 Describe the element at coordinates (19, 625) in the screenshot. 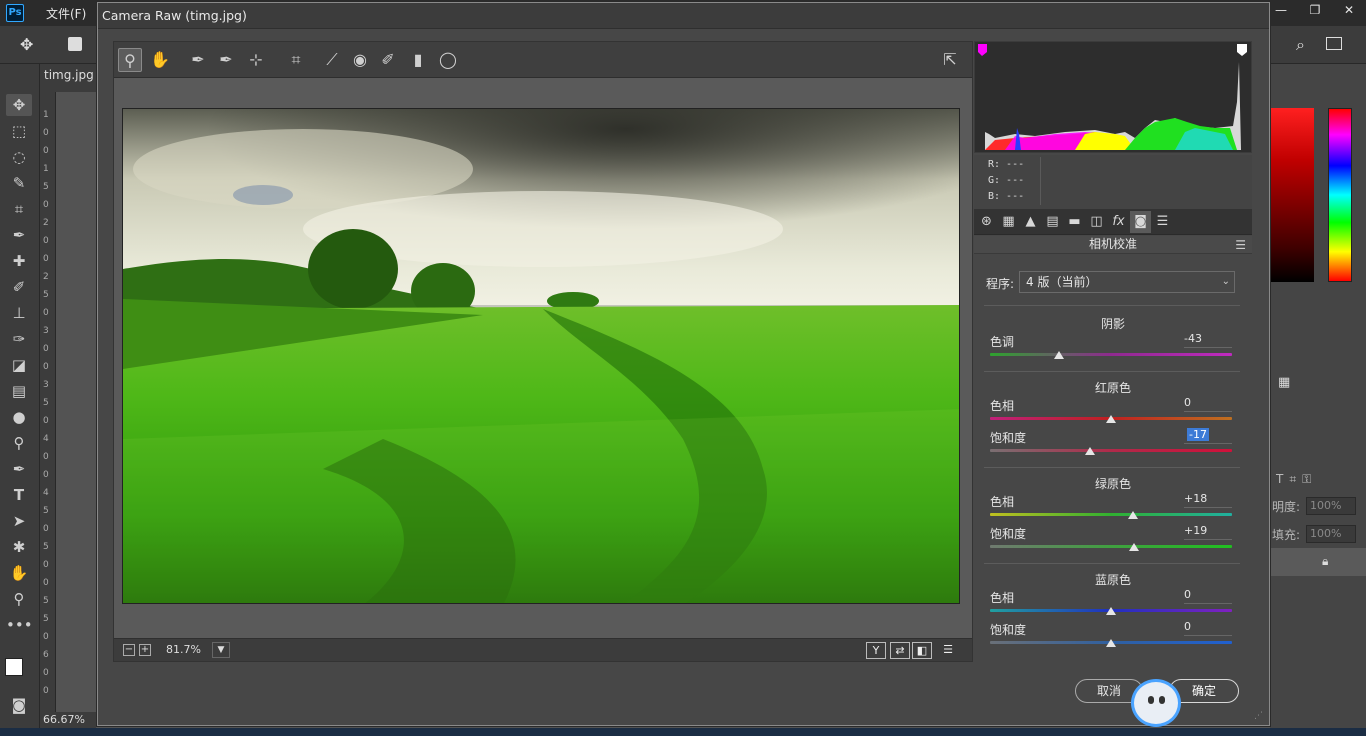

I see `more-tools-icon: •••` at that location.